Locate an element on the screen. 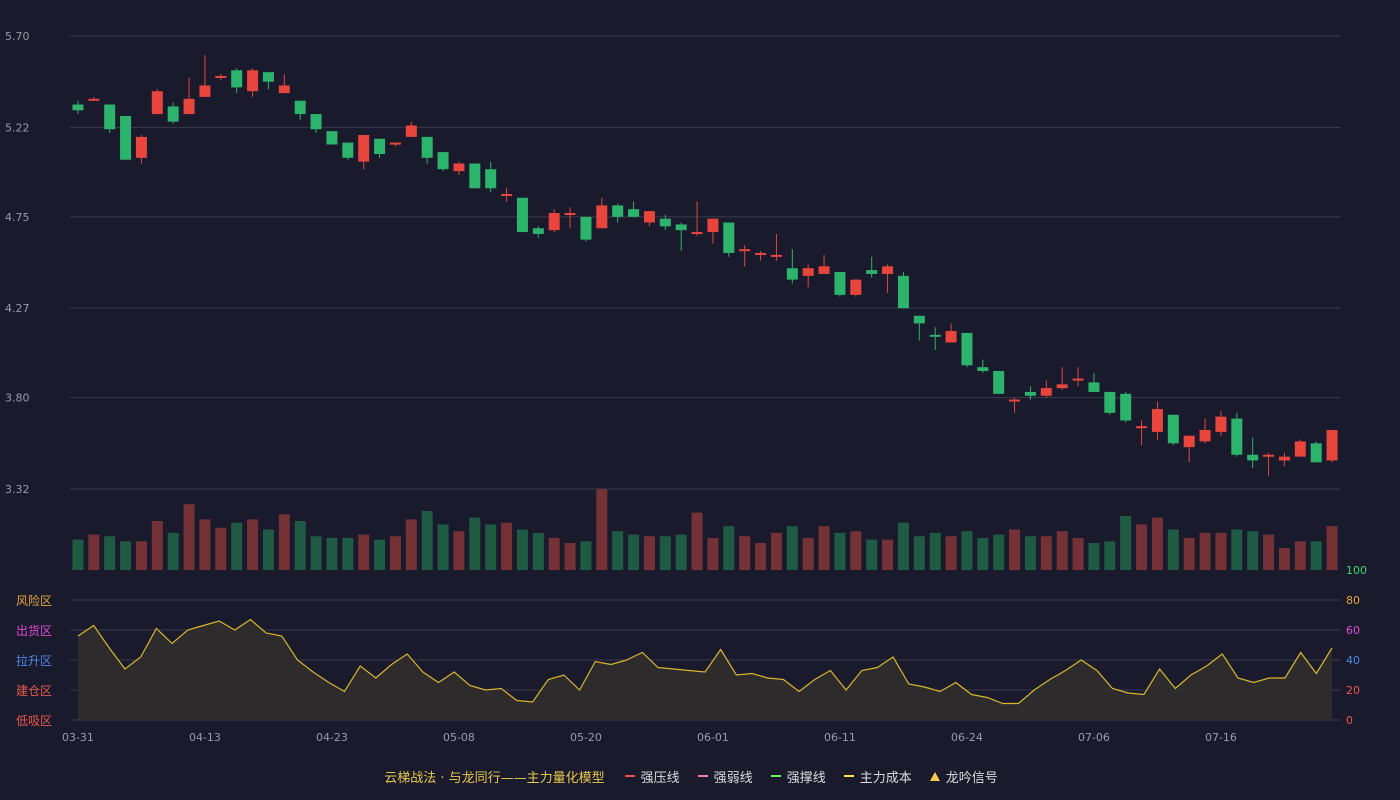  price-axis-tick: 4.27 is located at coordinates (17, 308).